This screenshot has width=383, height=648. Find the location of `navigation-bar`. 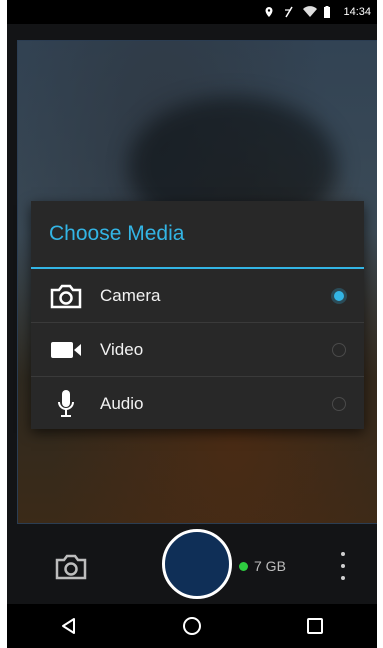

navigation-bar is located at coordinates (192, 626).